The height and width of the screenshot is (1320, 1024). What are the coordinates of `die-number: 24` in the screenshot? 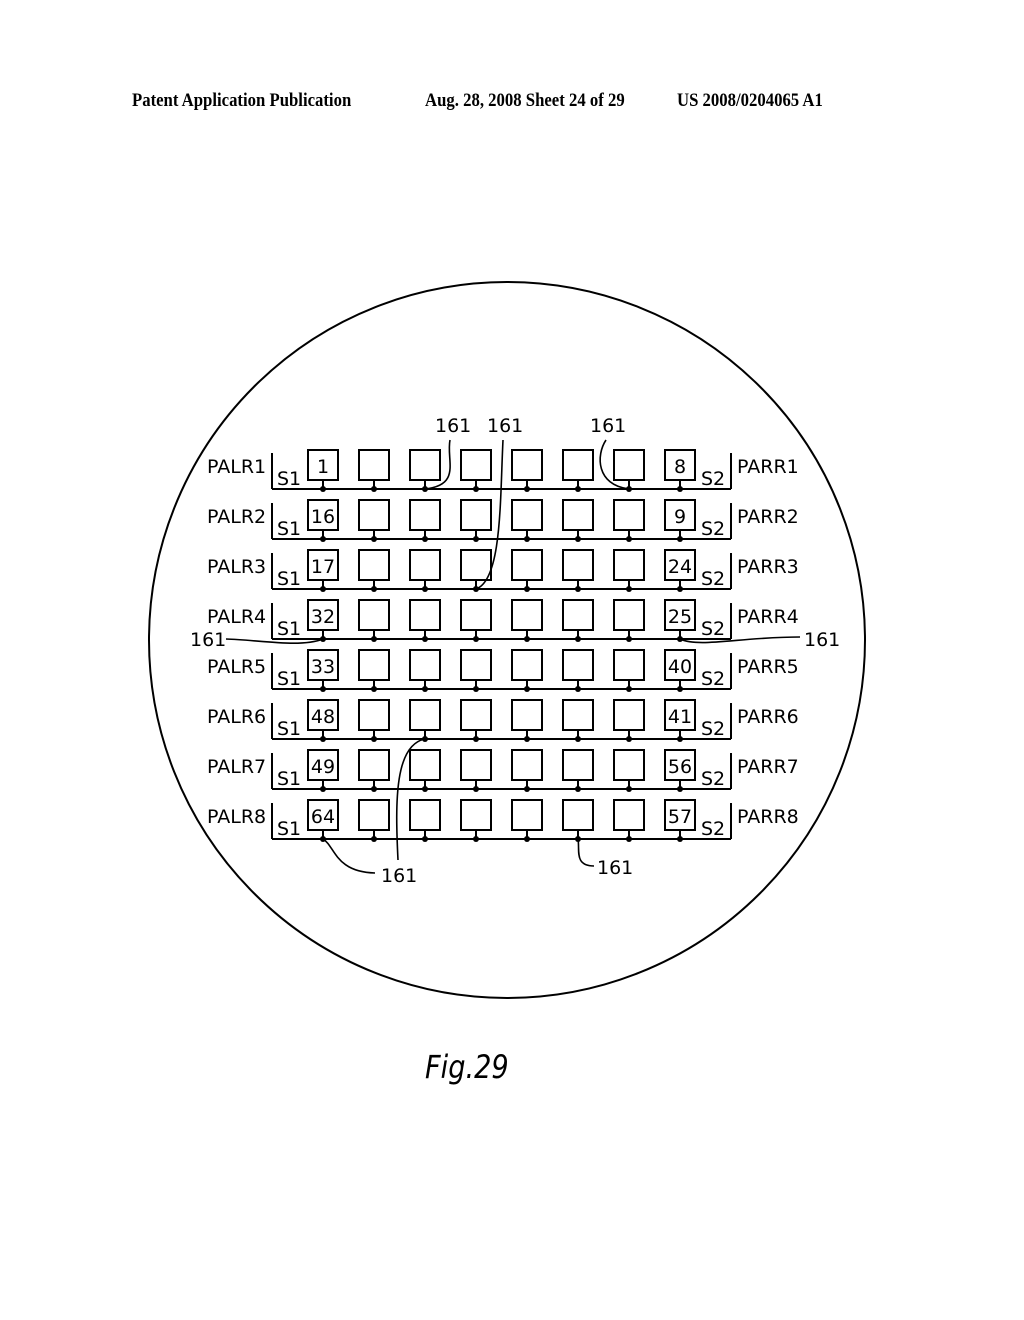 It's located at (680, 567).